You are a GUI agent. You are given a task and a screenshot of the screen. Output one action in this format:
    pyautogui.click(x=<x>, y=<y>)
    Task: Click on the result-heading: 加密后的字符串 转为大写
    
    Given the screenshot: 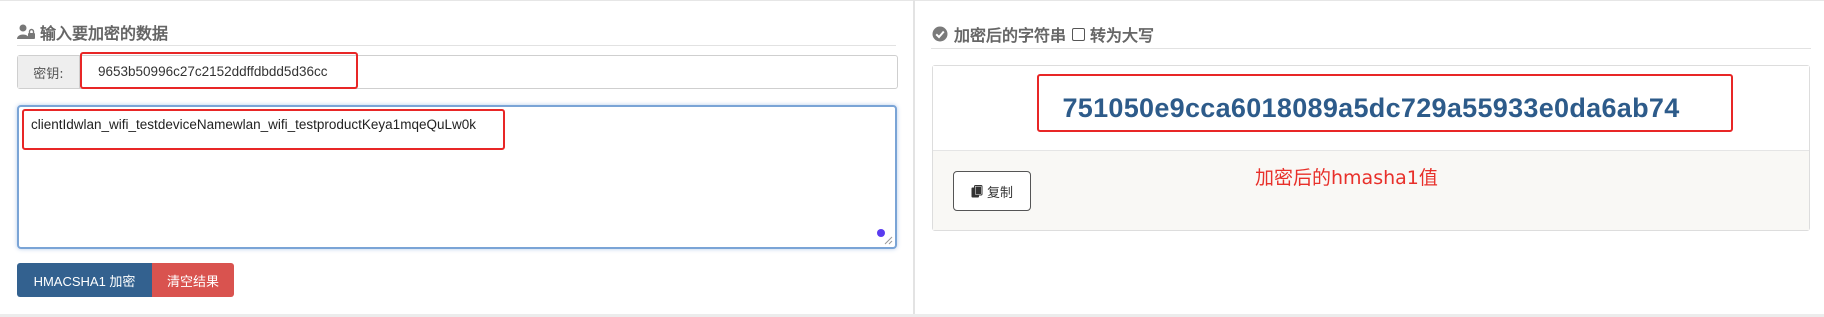 What is the action you would take?
    pyautogui.click(x=1042, y=34)
    